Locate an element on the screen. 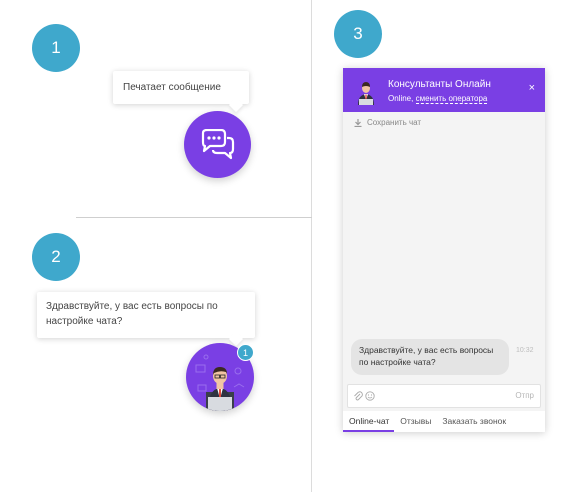 Image resolution: width=580 pixels, height=492 pixels. chat-launcher-button is located at coordinates (217, 144).